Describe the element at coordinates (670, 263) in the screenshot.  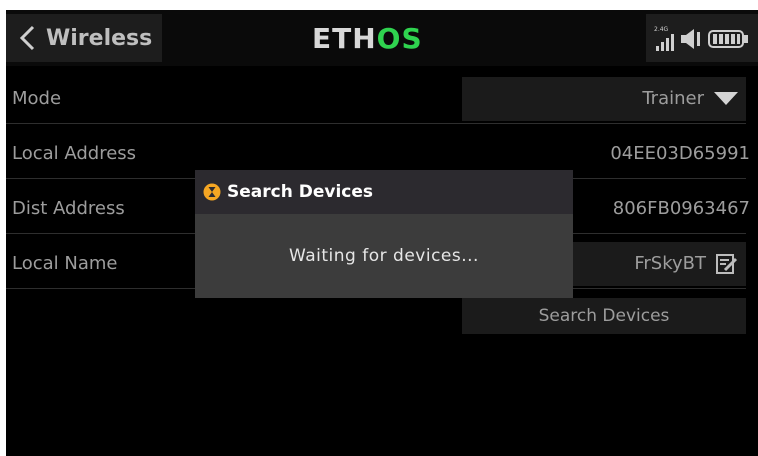
I see `local-name-value: FrSkyBT` at that location.